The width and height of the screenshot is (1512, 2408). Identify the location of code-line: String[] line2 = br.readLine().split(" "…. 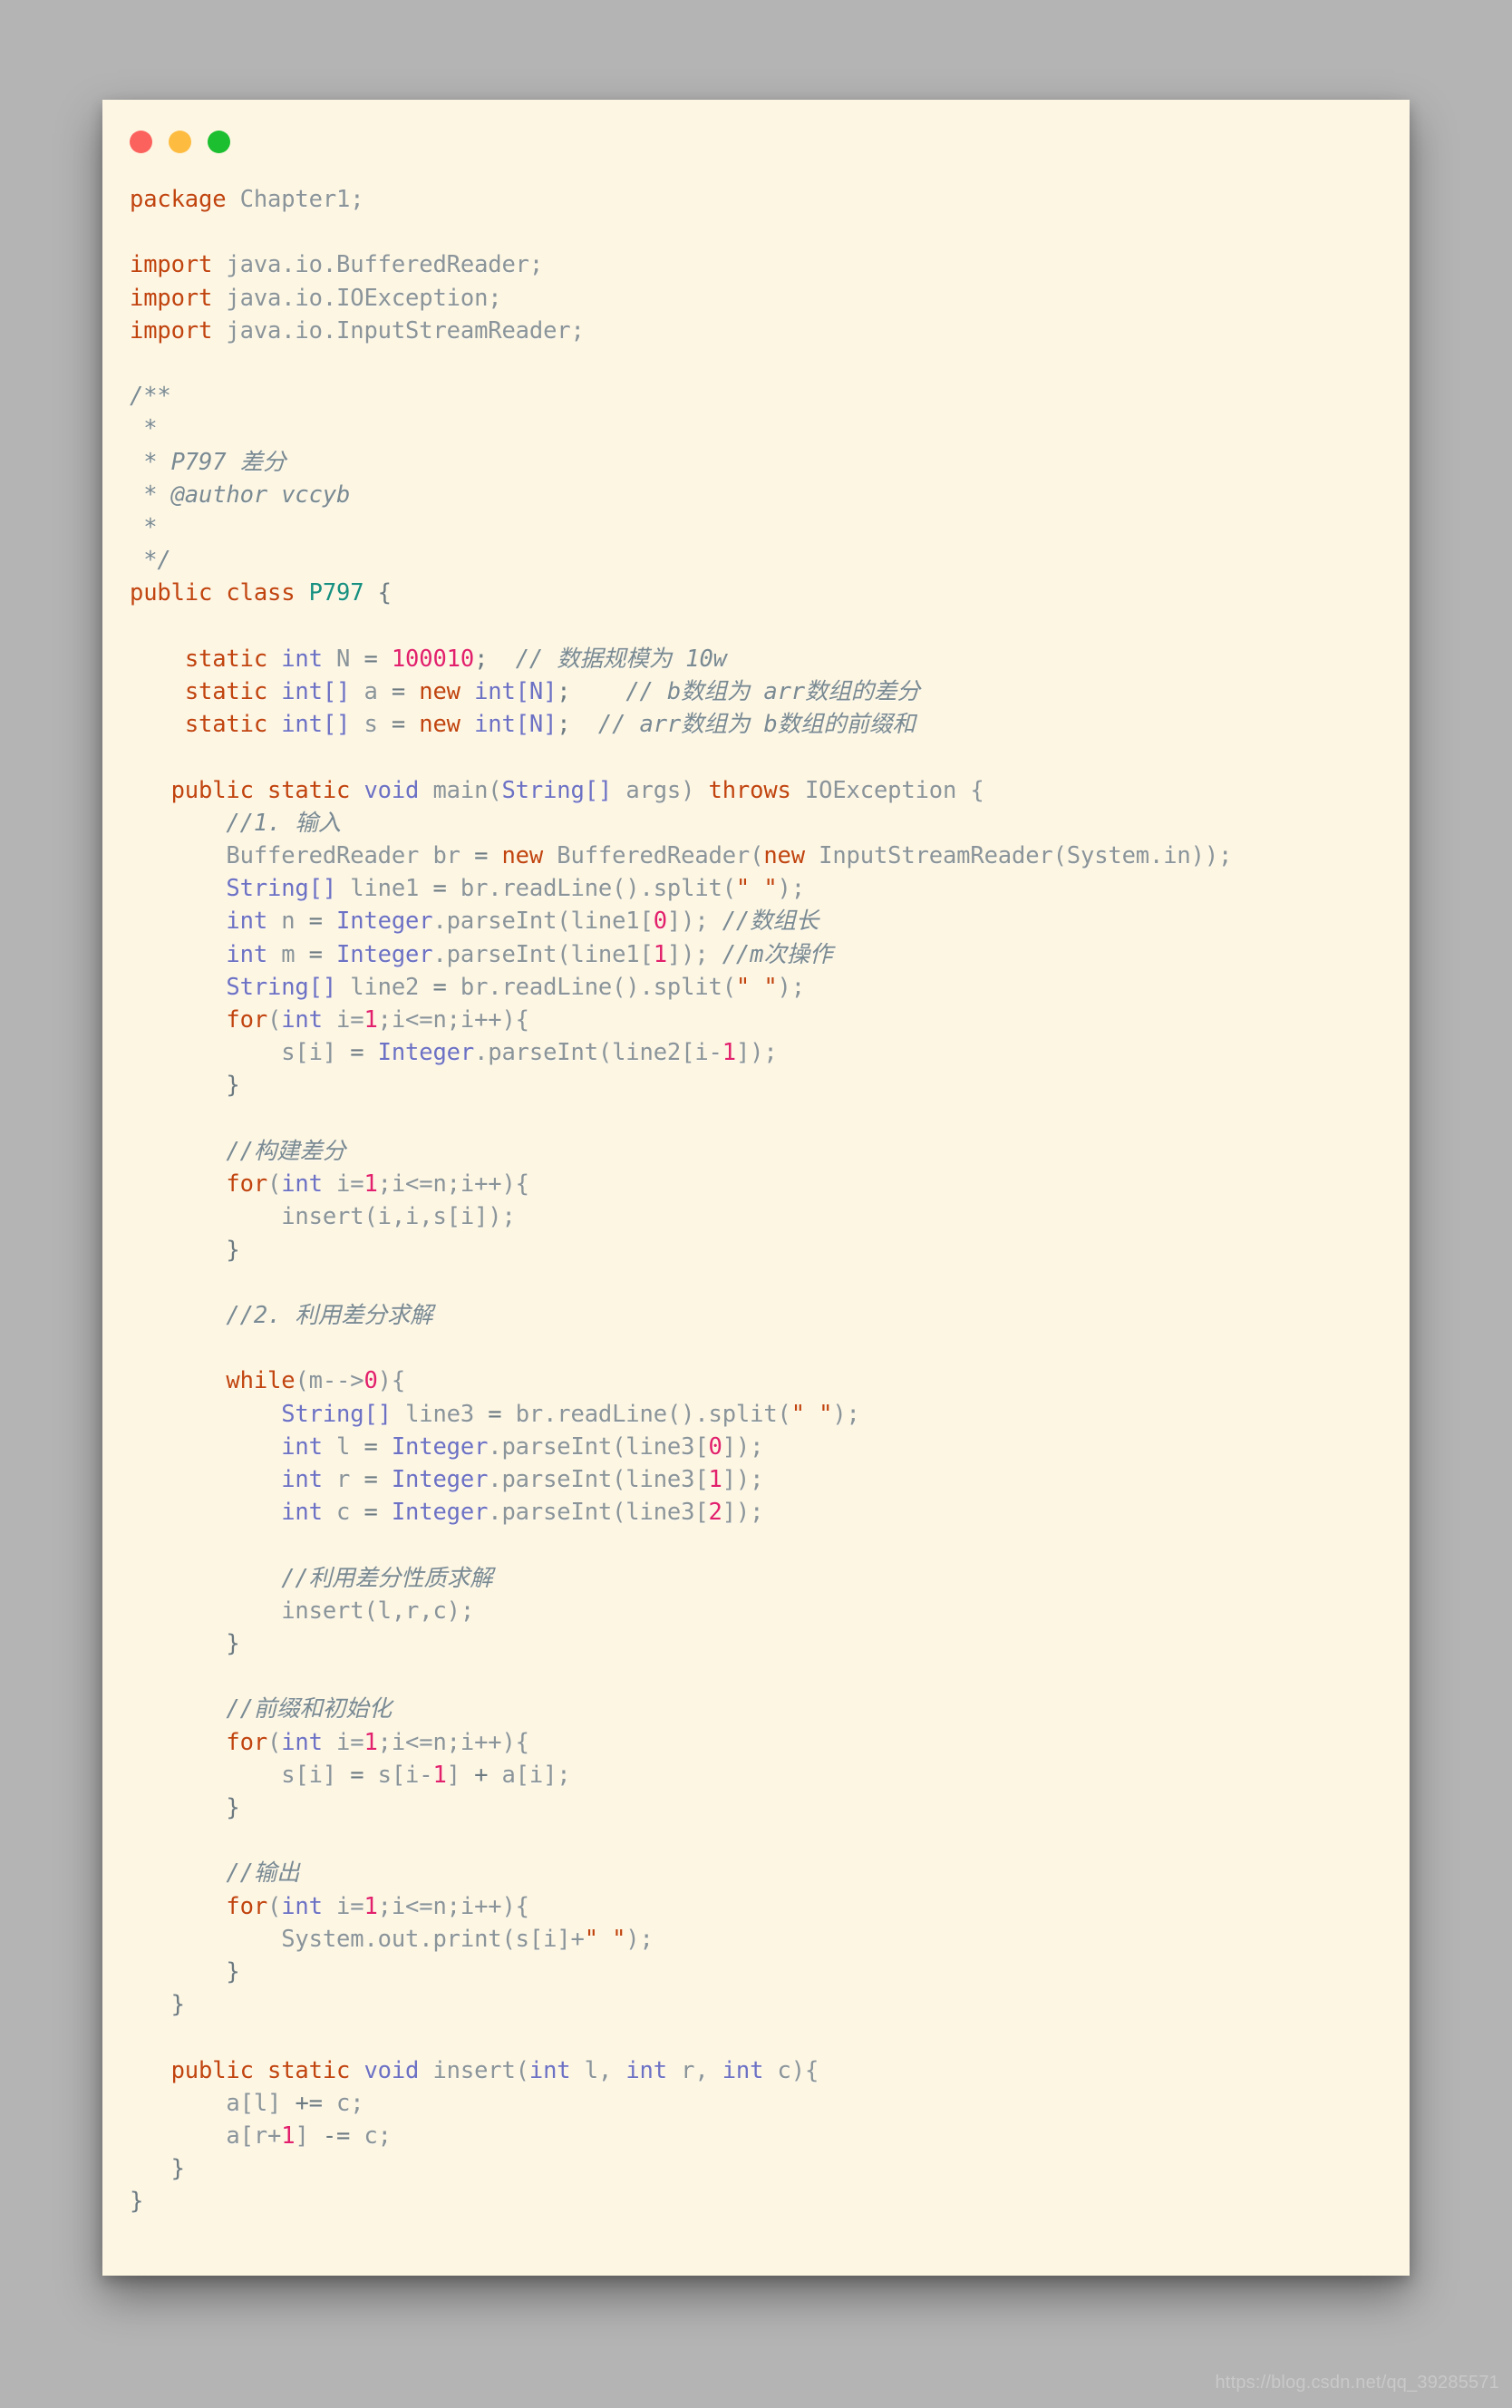
(515, 987).